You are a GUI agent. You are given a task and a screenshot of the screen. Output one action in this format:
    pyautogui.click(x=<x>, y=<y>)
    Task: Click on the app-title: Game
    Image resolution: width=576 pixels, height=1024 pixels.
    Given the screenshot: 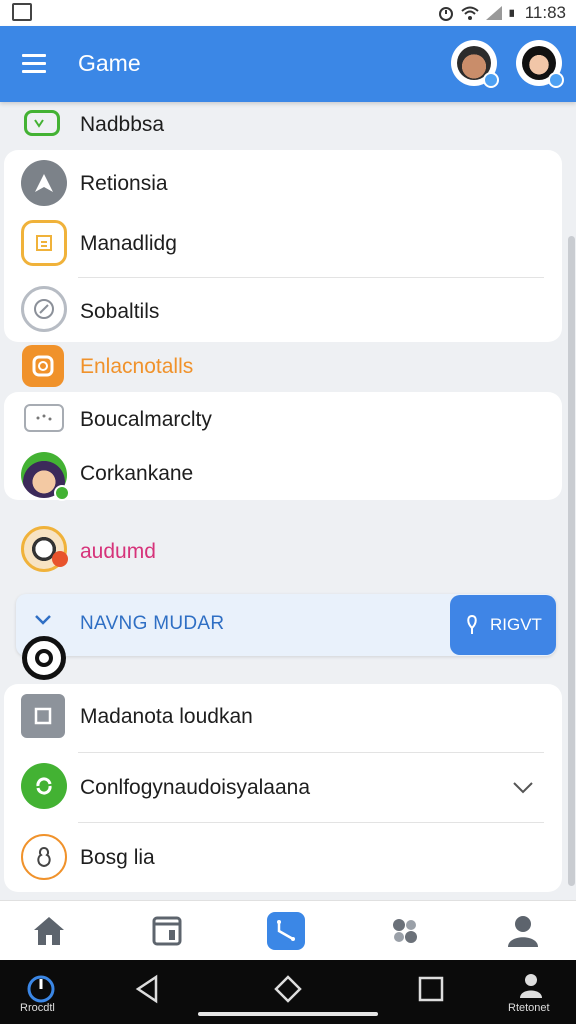 What is the action you would take?
    pyautogui.click(x=109, y=63)
    